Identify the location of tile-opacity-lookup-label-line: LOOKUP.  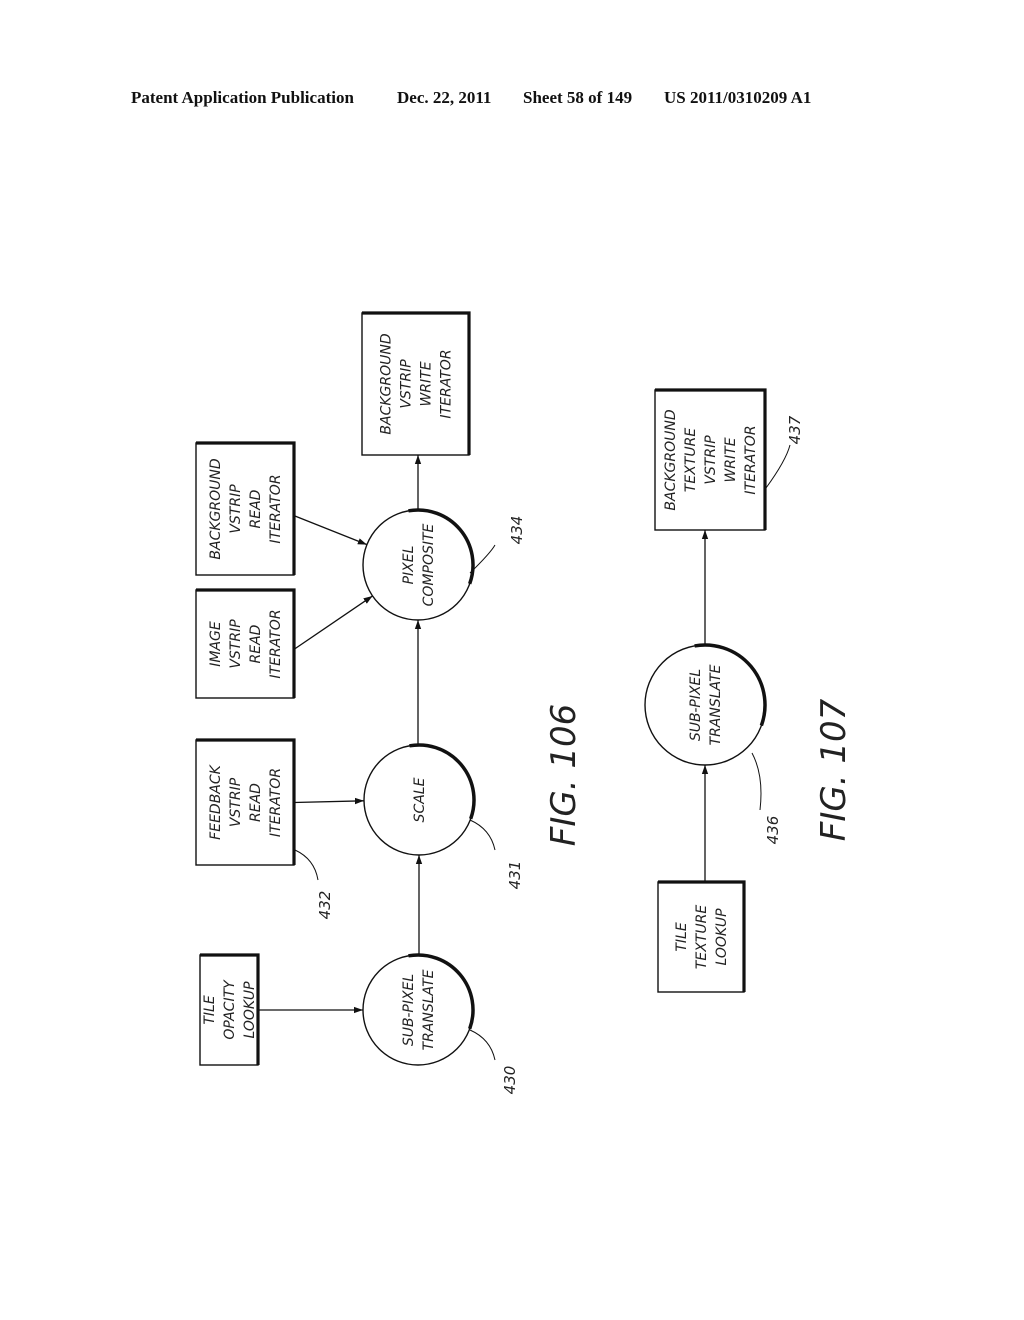
(250, 1010).